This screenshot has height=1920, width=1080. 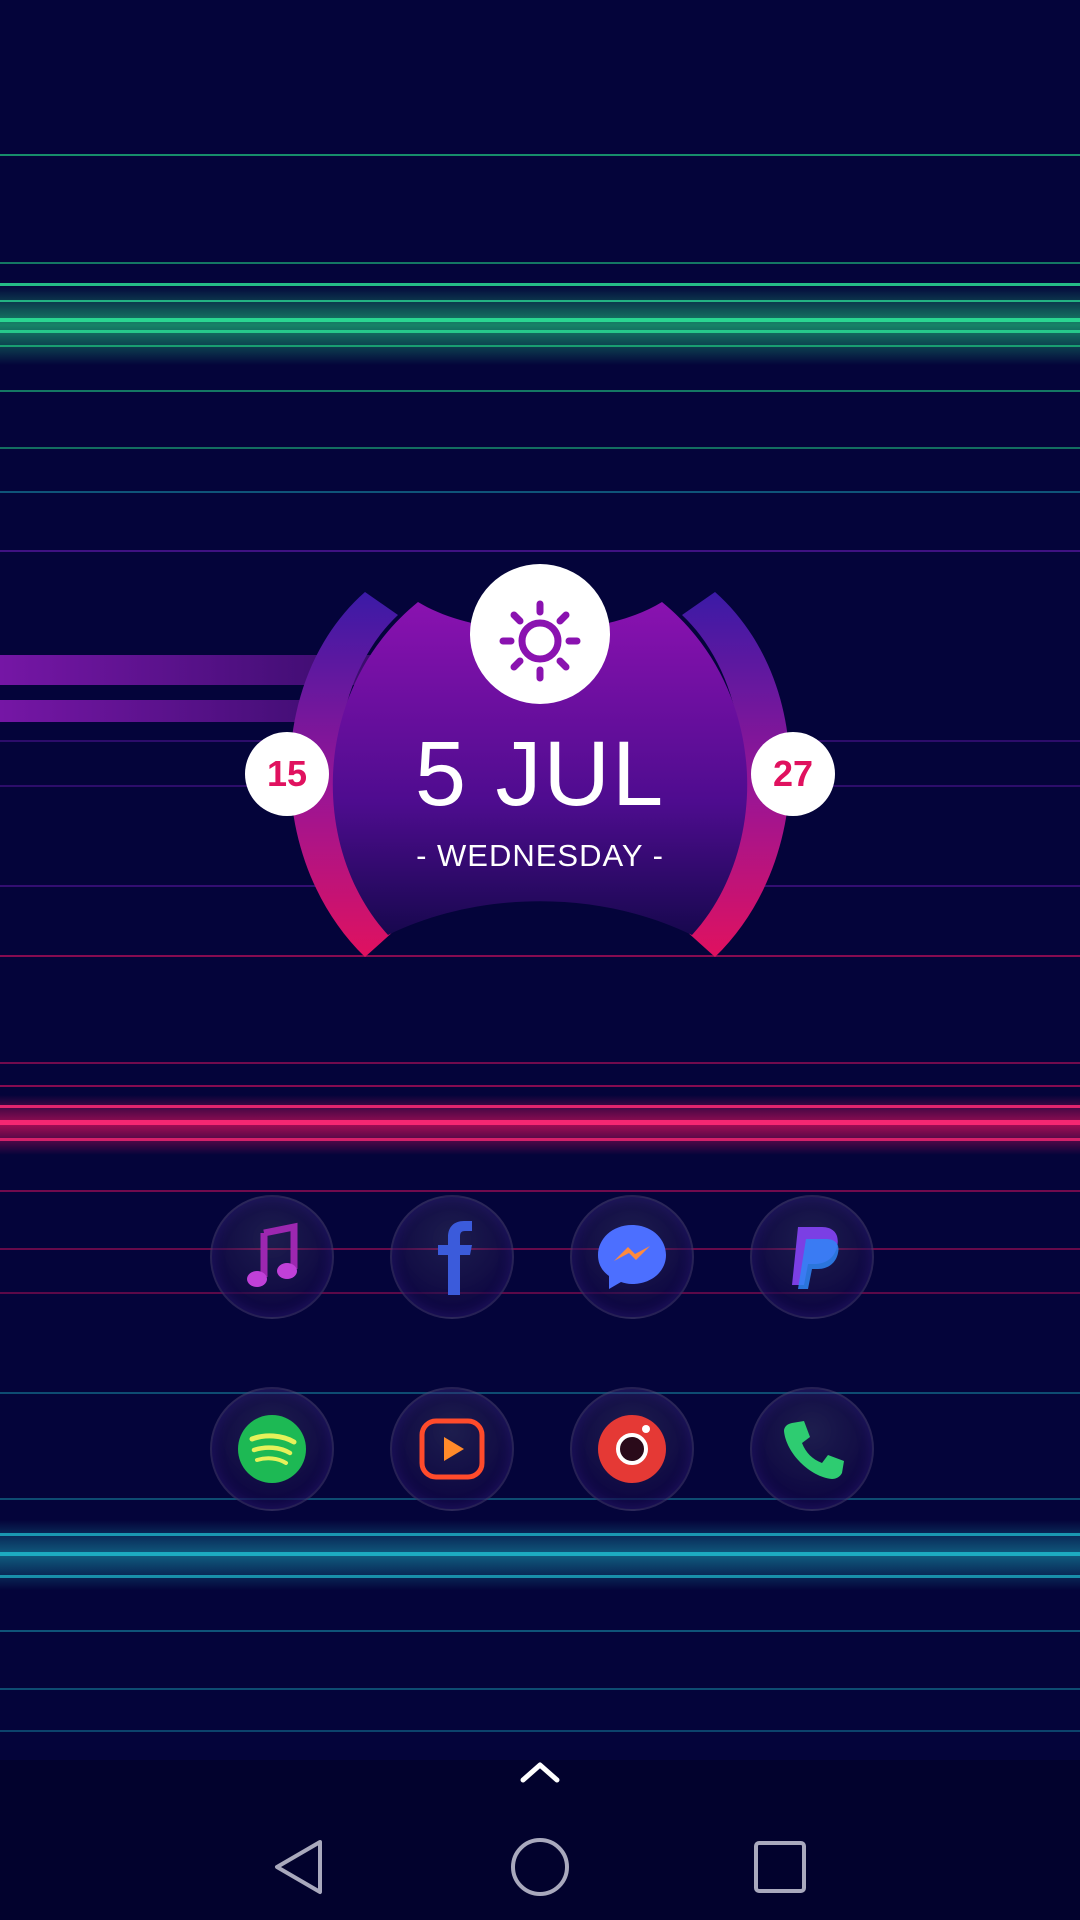 I want to click on camera-icon, so click(x=632, y=1449).